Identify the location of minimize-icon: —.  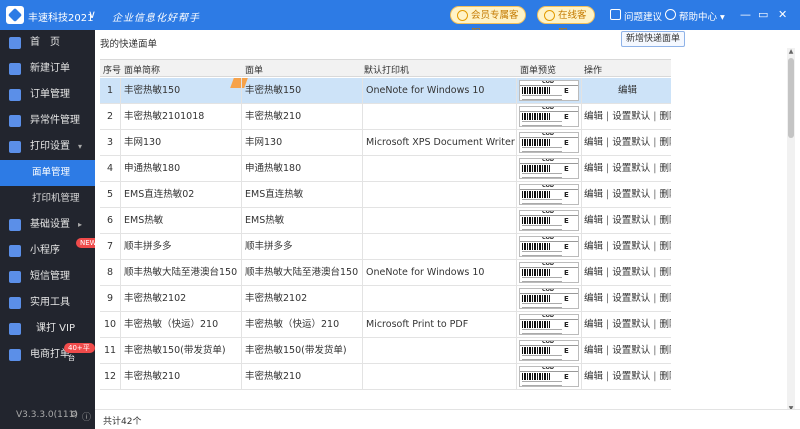
(745, 14).